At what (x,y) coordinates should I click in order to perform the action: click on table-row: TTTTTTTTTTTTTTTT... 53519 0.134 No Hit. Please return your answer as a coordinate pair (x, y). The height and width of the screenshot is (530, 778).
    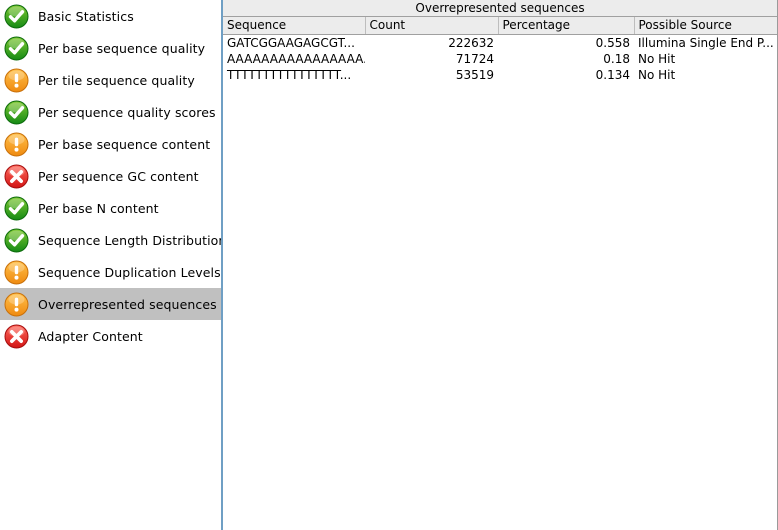
    Looking at the image, I should click on (500, 75).